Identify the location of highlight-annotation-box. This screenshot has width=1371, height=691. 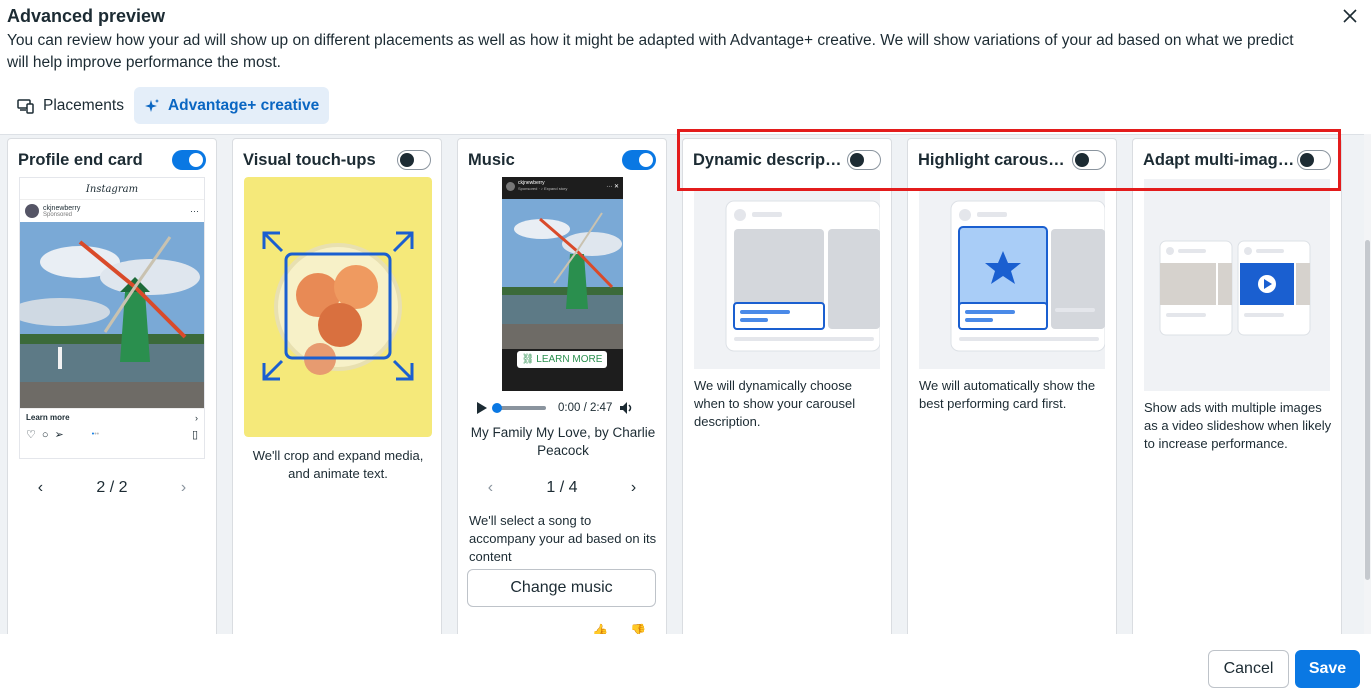
(1009, 160).